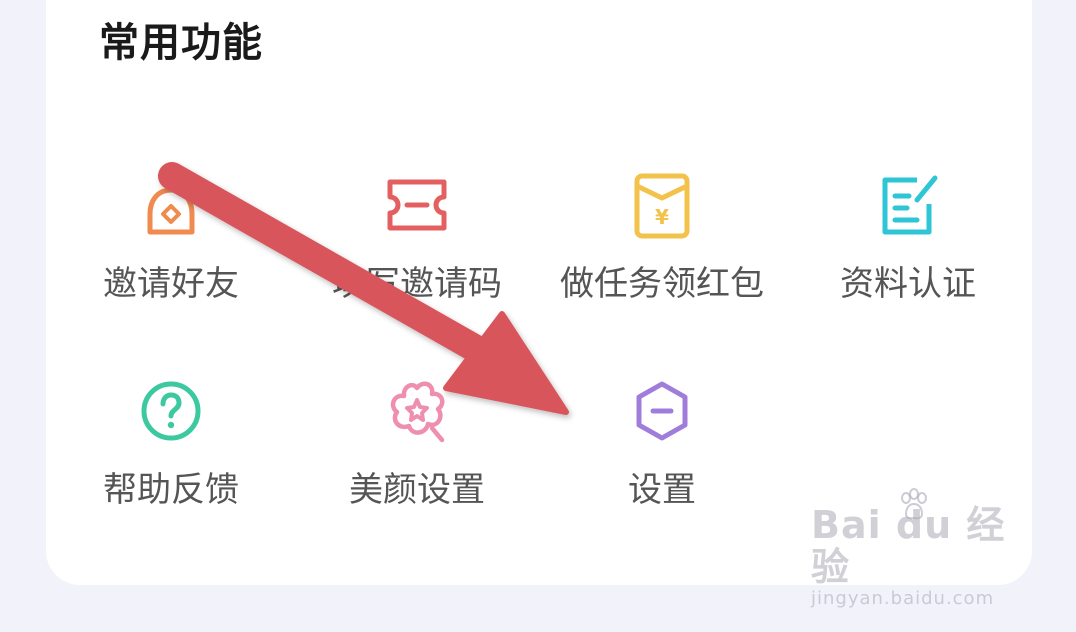 The image size is (1076, 632). I want to click on feature-enter-invite-code: 填写邀请码, so click(417, 245).